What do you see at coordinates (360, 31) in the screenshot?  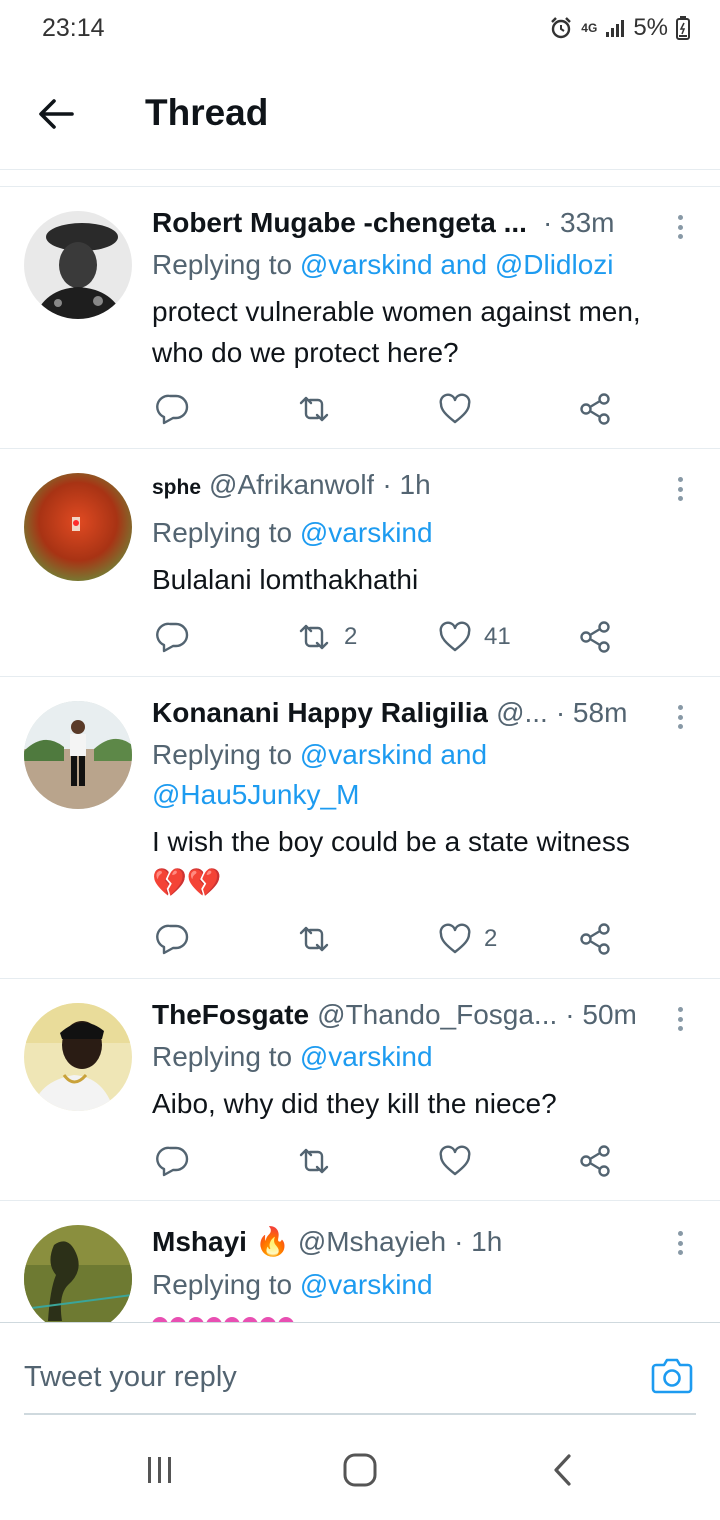 I see `status-bar: 23:14 4G 5%` at bounding box center [360, 31].